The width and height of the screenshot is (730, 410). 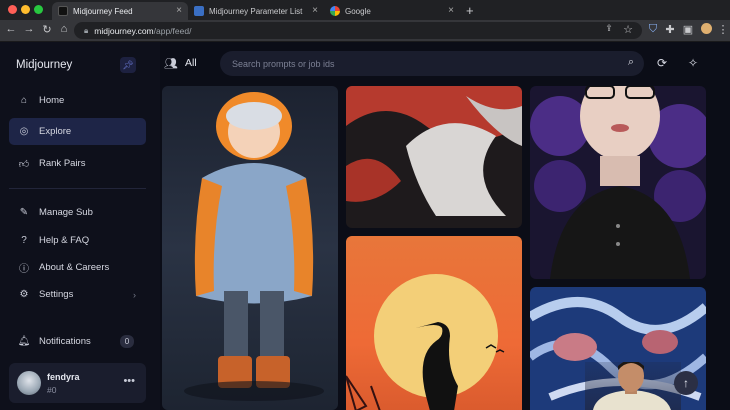 I want to click on sidebar-item-settings: ⚙︎ Settings ›, so click(x=77, y=294).